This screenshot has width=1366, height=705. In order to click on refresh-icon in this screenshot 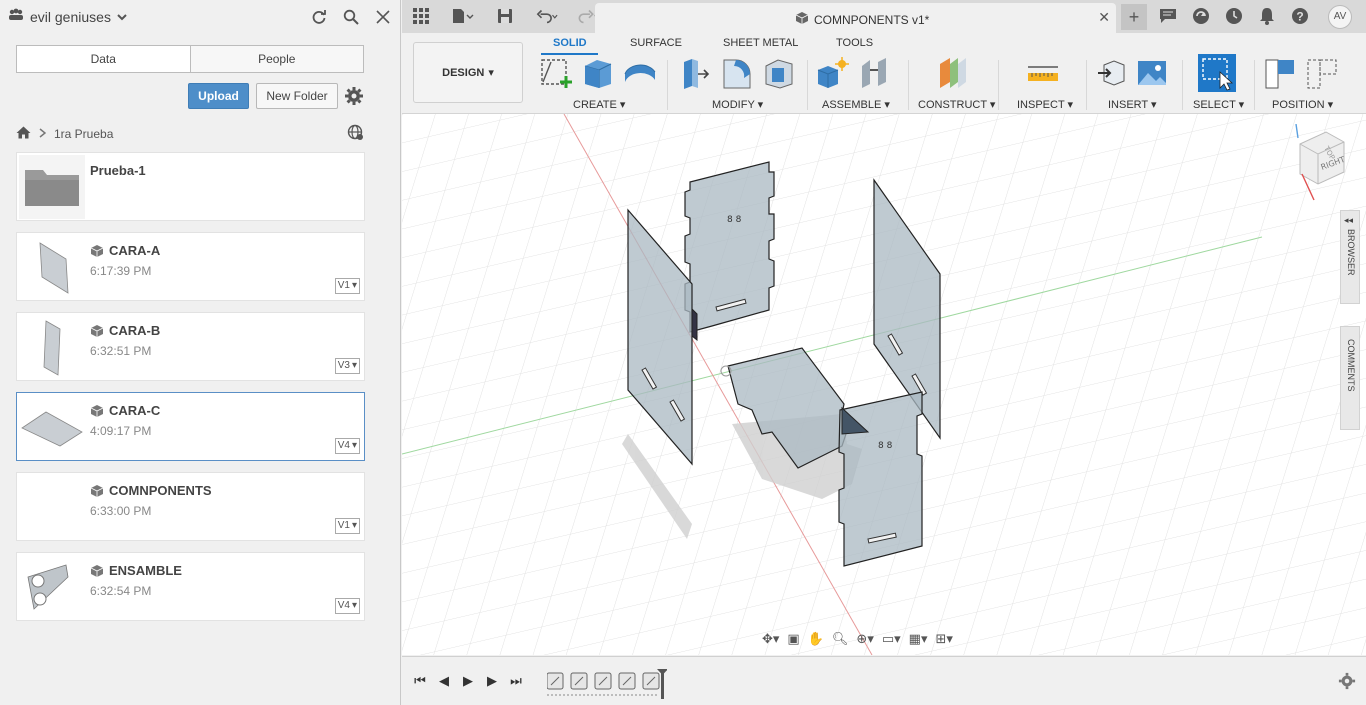, I will do `click(319, 17)`.